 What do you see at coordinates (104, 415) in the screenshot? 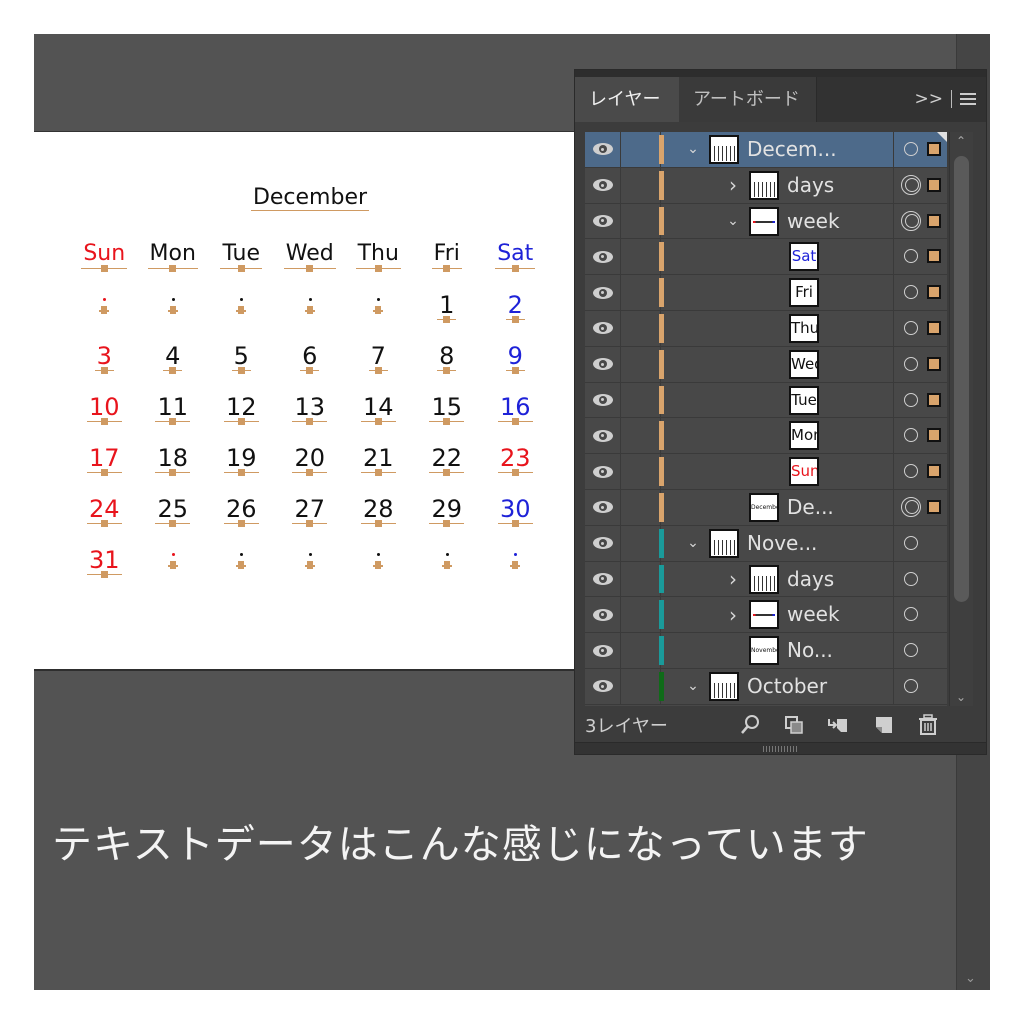
I see `day-cell: 10` at bounding box center [104, 415].